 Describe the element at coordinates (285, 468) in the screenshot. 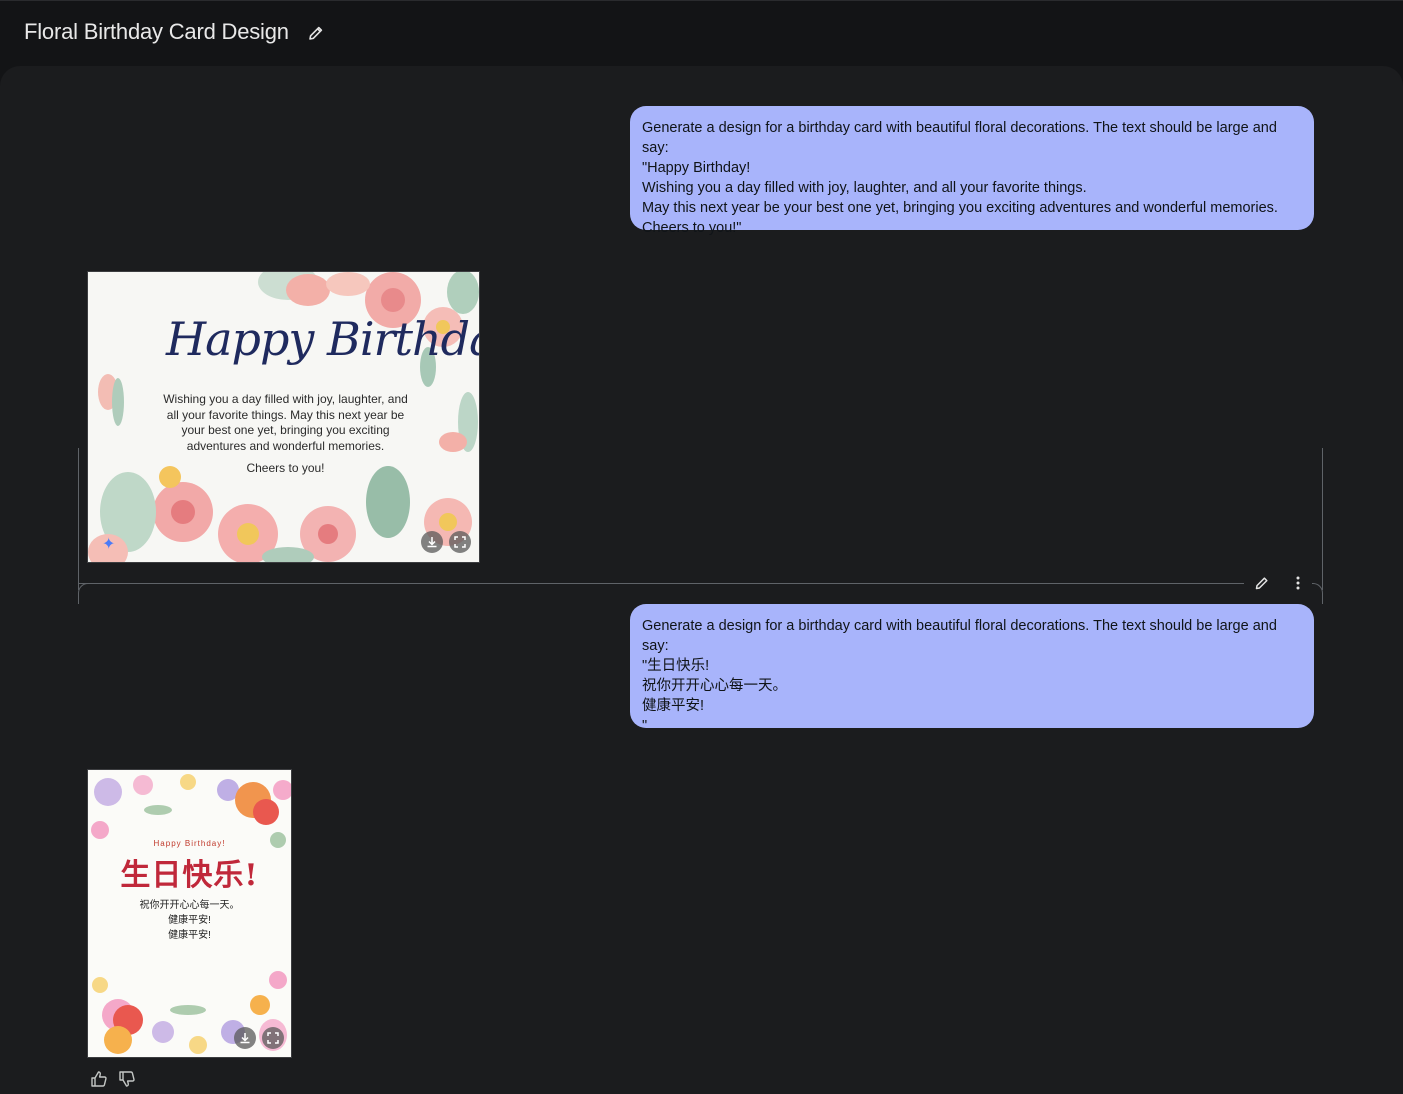

I see `card-closing: Cheers to you!` at that location.